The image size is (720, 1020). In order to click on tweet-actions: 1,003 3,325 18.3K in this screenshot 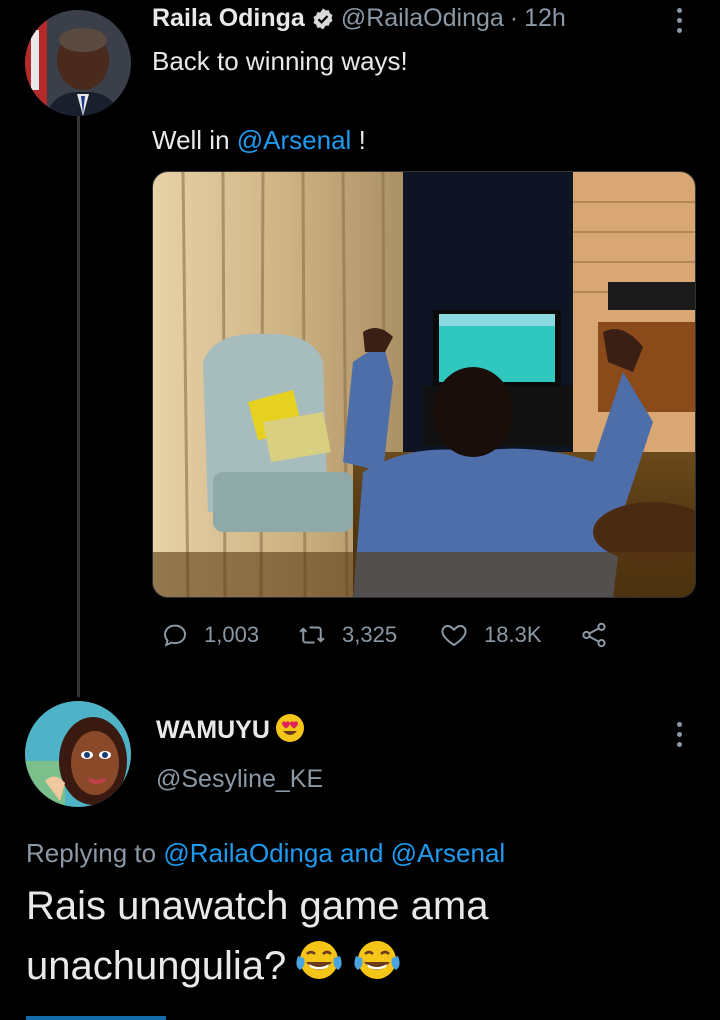, I will do `click(390, 637)`.